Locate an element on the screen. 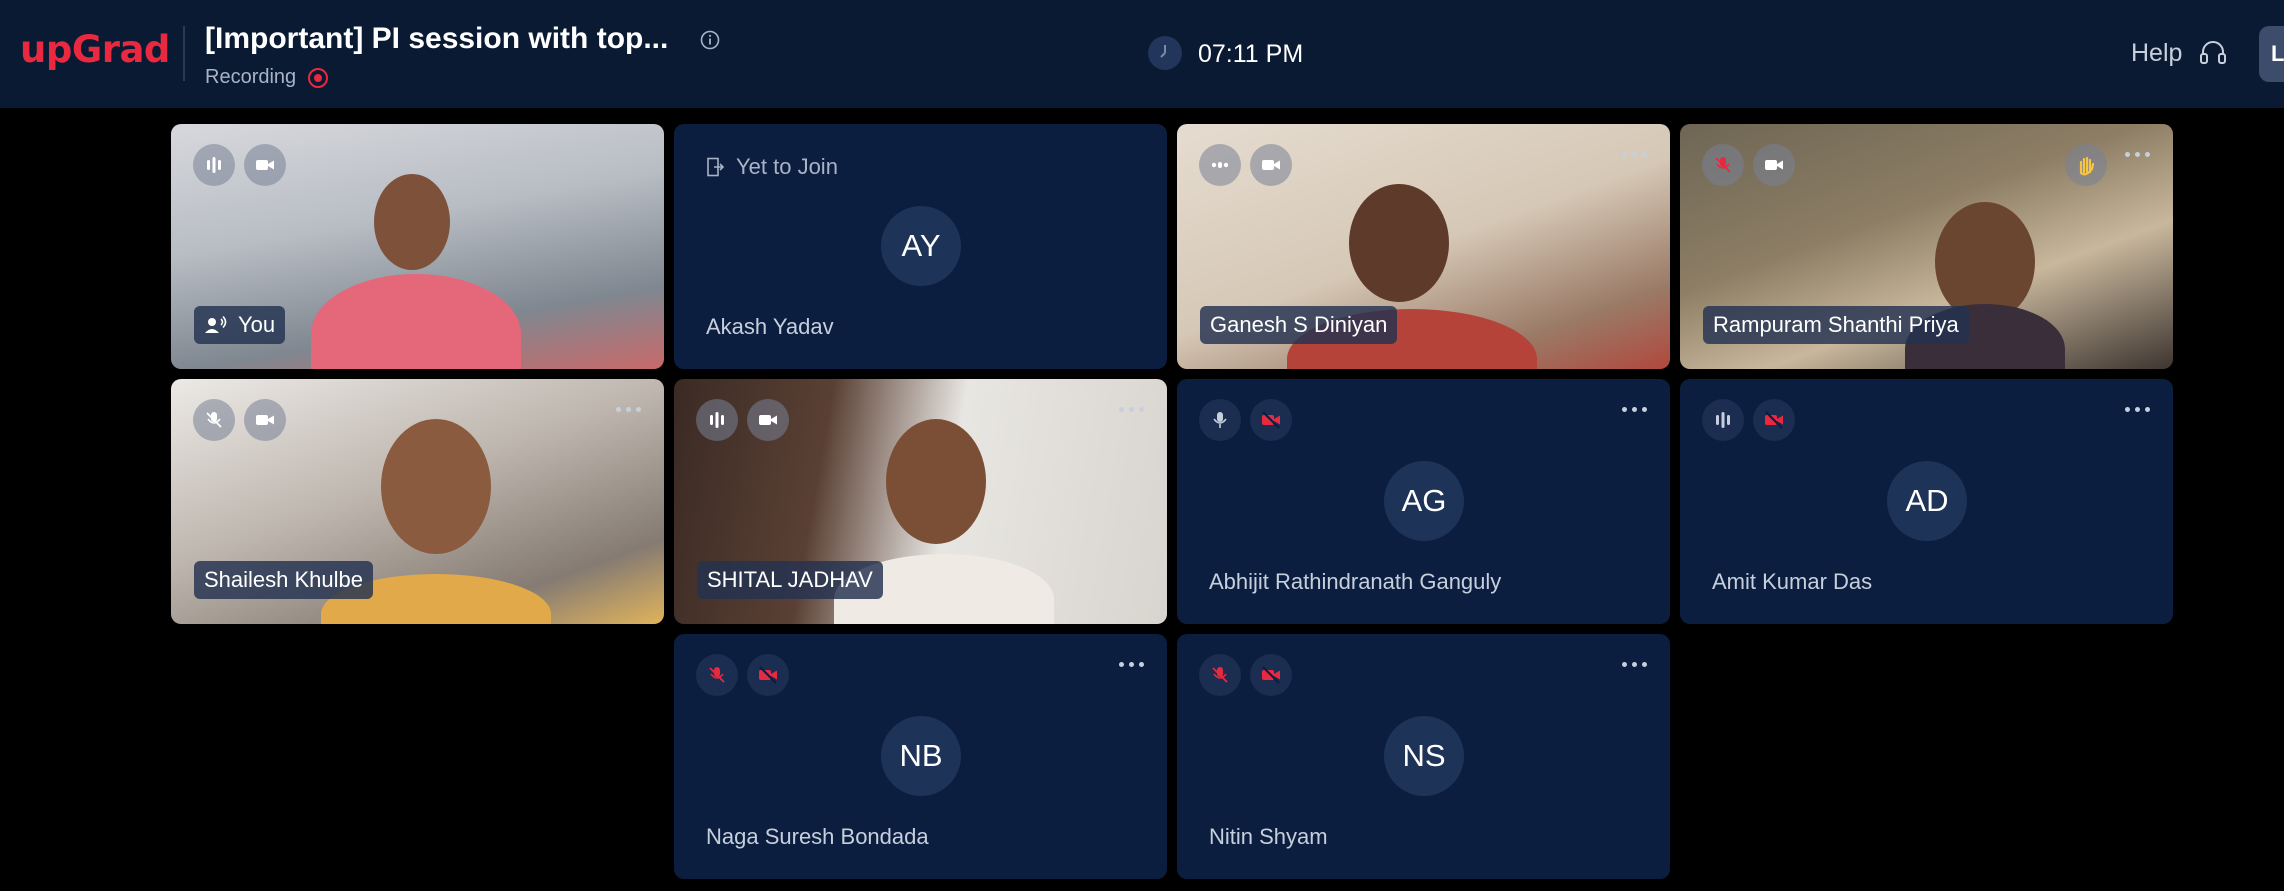 The height and width of the screenshot is (891, 2284). participant-name: Shailesh Khulbe is located at coordinates (284, 580).